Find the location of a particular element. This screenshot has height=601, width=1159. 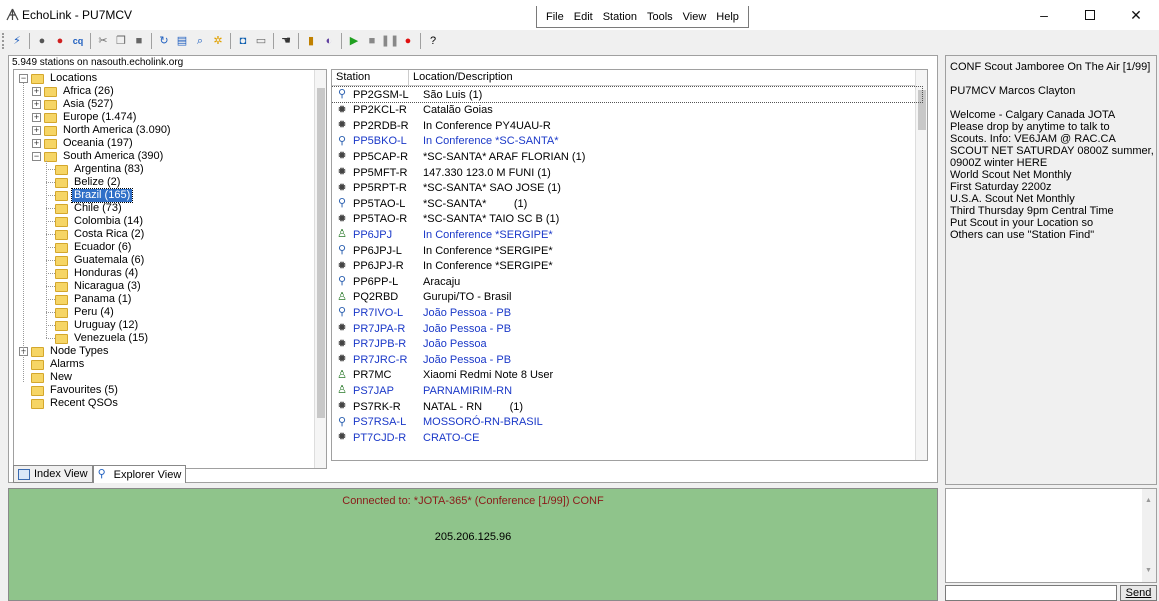

station-row: ✹ PT7CJD-R CRATO-CE is located at coordinates (627, 437).